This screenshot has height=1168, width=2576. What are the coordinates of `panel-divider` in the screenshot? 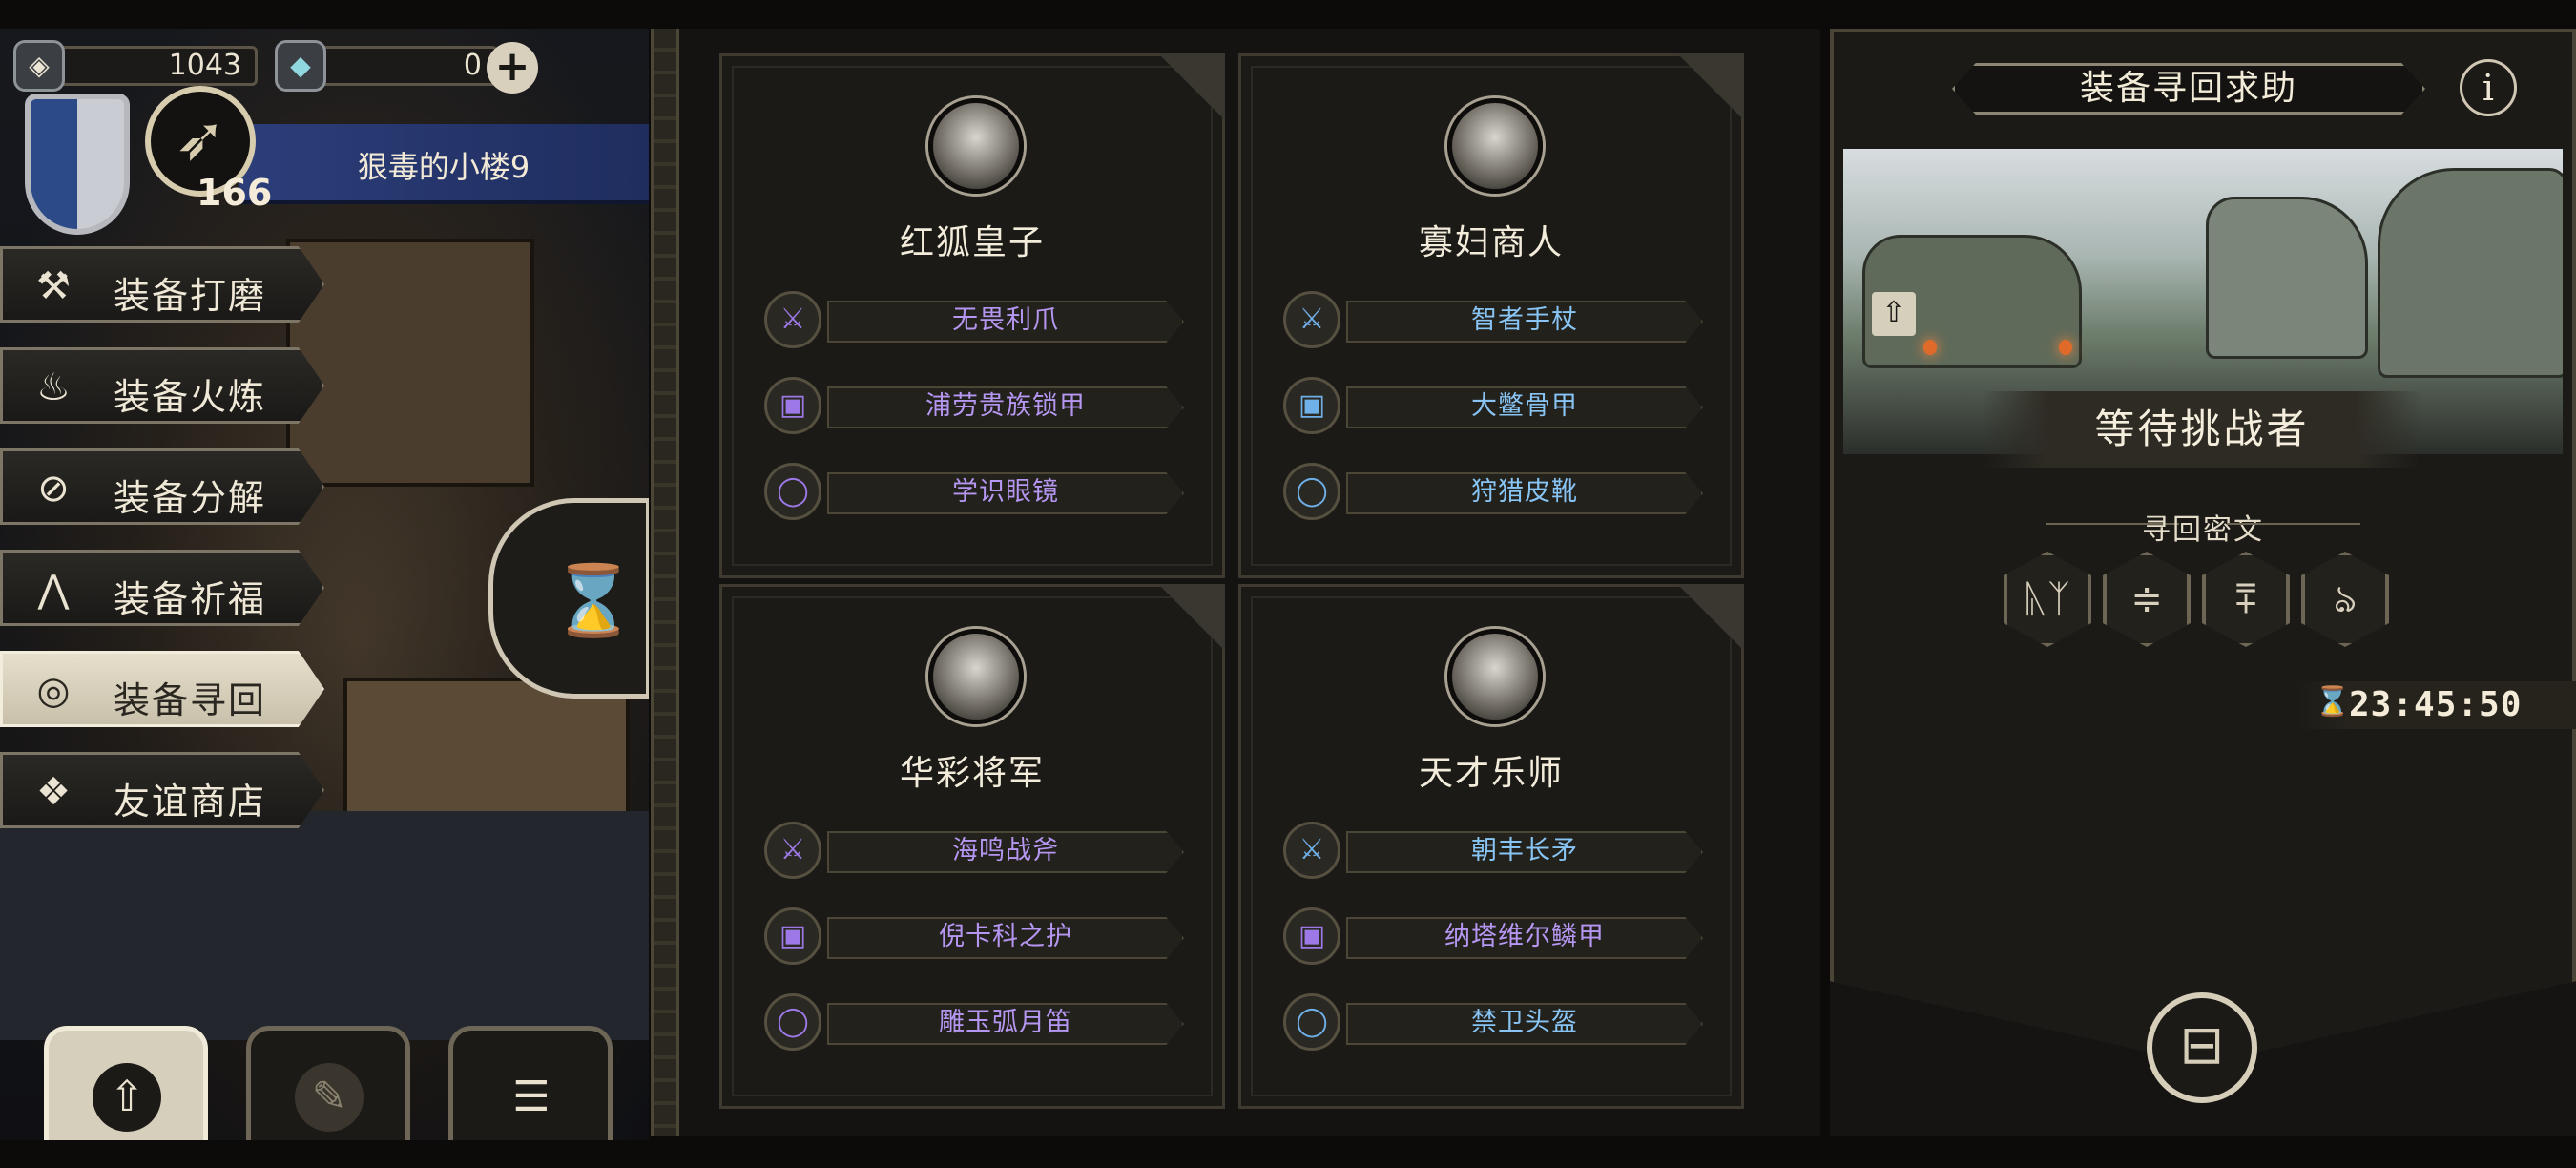 It's located at (665, 582).